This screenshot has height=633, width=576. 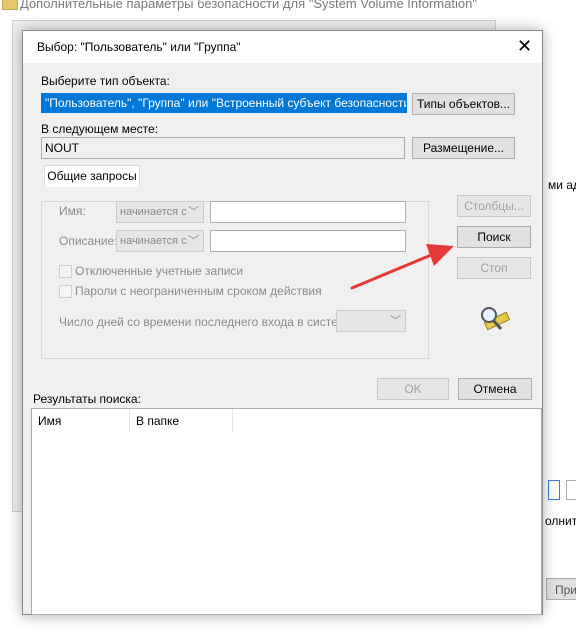 What do you see at coordinates (402, 267) in the screenshot?
I see `annotation-arrow` at bounding box center [402, 267].